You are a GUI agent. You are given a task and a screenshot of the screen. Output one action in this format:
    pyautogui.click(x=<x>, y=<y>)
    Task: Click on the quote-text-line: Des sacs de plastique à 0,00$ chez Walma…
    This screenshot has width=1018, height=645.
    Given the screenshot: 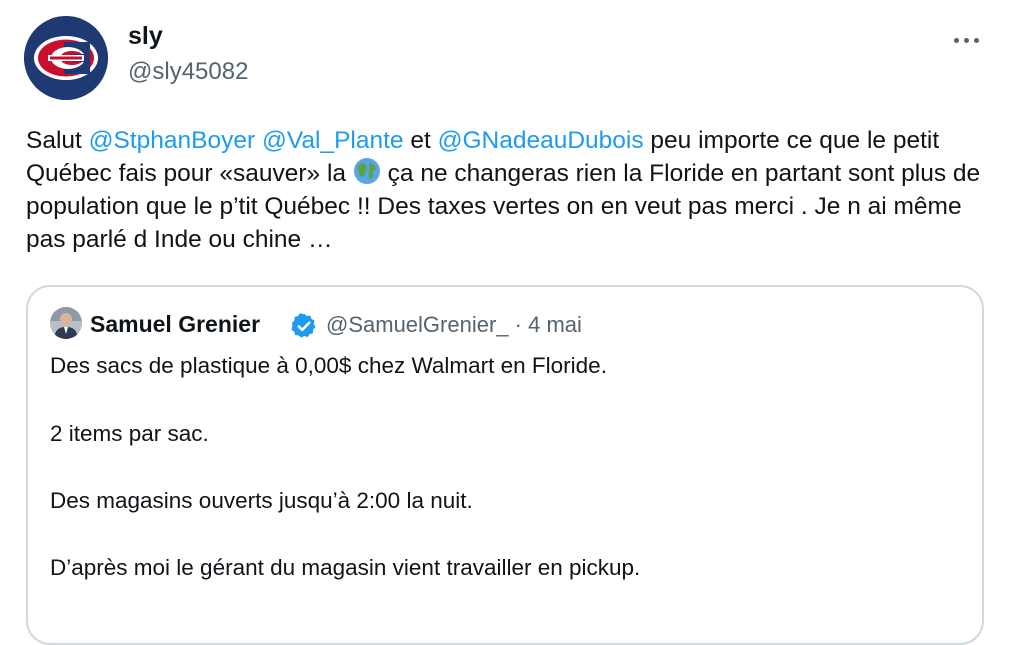 What is the action you would take?
    pyautogui.click(x=328, y=365)
    